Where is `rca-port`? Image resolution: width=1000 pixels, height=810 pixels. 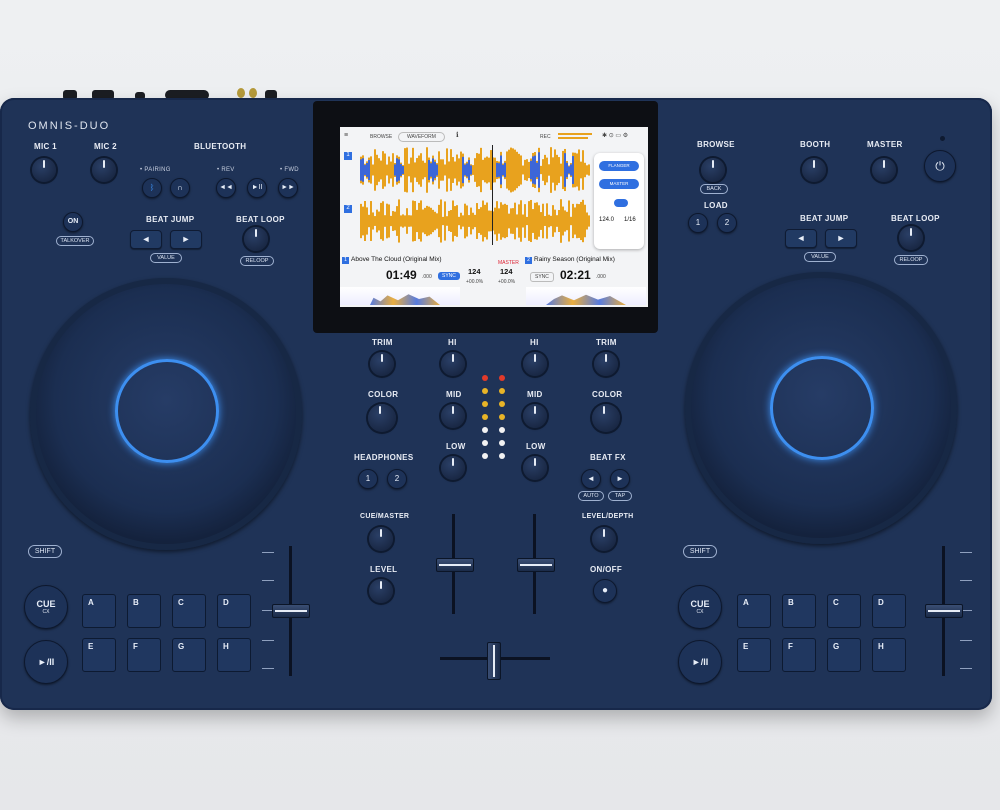 rca-port is located at coordinates (241, 93).